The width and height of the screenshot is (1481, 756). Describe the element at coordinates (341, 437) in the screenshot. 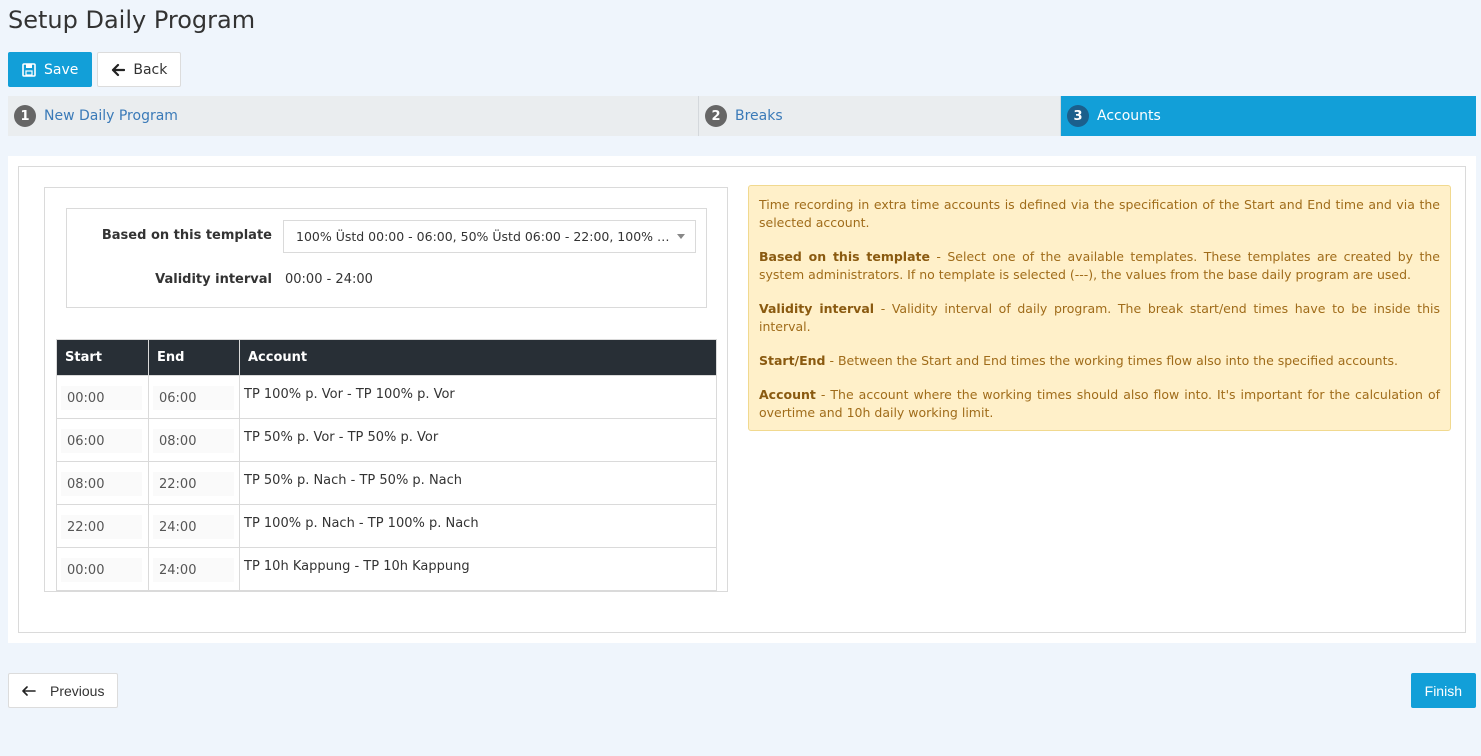

I see `account-cell: TP 50% p. Vor - TP 50% p. Vor` at that location.